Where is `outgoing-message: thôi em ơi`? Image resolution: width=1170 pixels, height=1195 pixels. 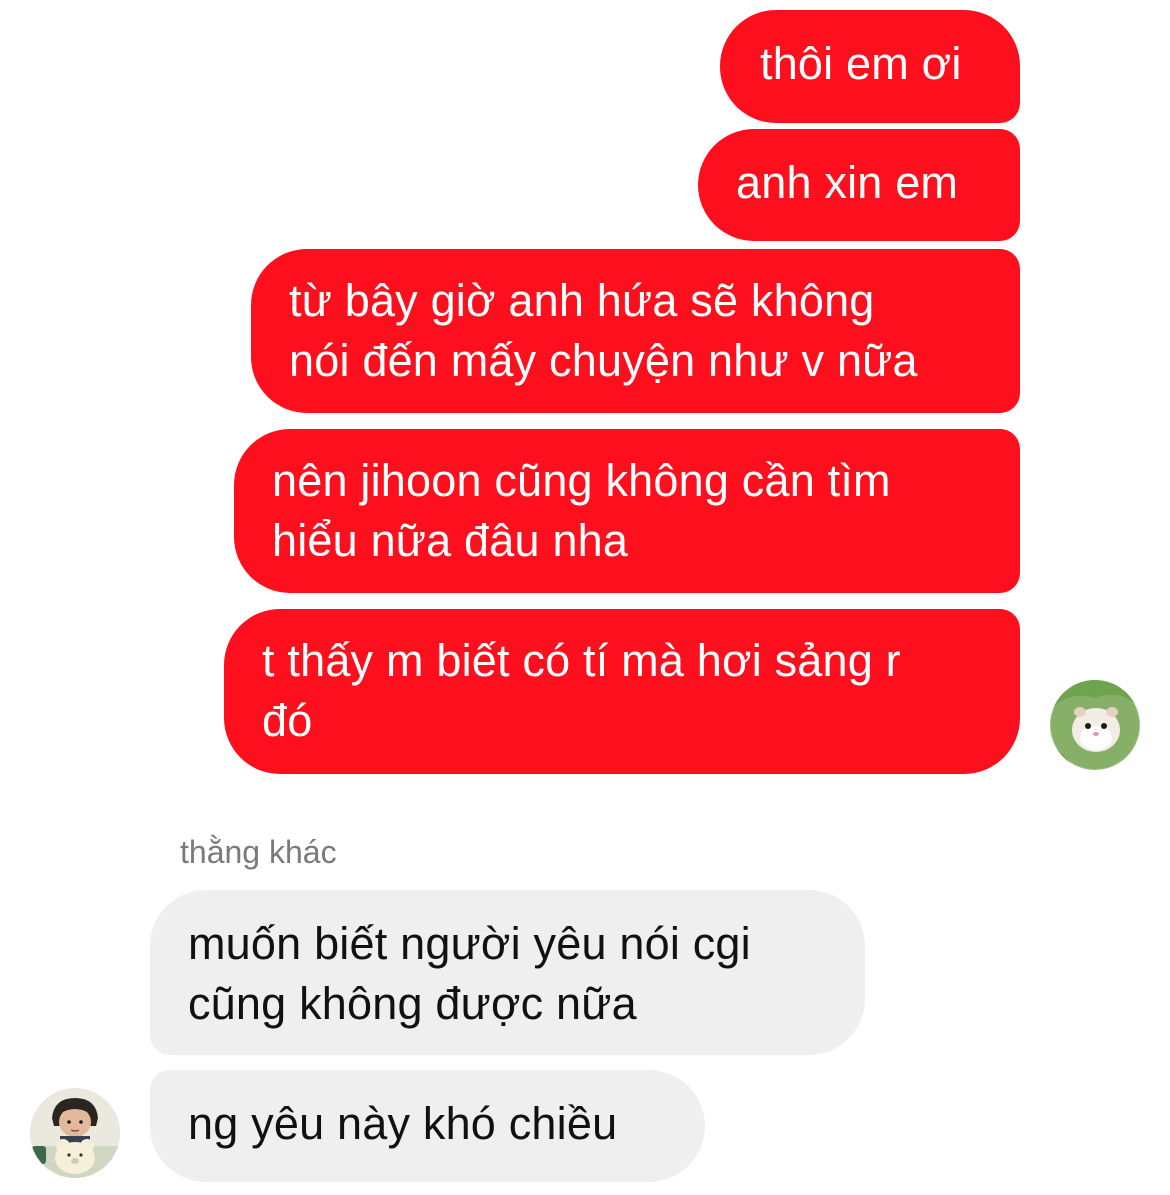
outgoing-message: thôi em ơi is located at coordinates (870, 66).